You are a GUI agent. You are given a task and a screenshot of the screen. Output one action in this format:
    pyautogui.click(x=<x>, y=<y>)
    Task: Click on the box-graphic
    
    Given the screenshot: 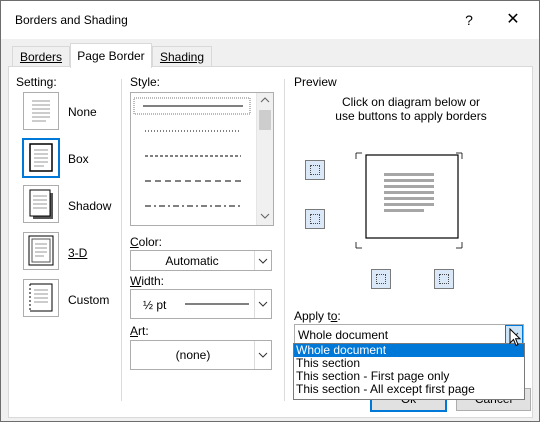 What is the action you would take?
    pyautogui.click(x=41, y=157)
    